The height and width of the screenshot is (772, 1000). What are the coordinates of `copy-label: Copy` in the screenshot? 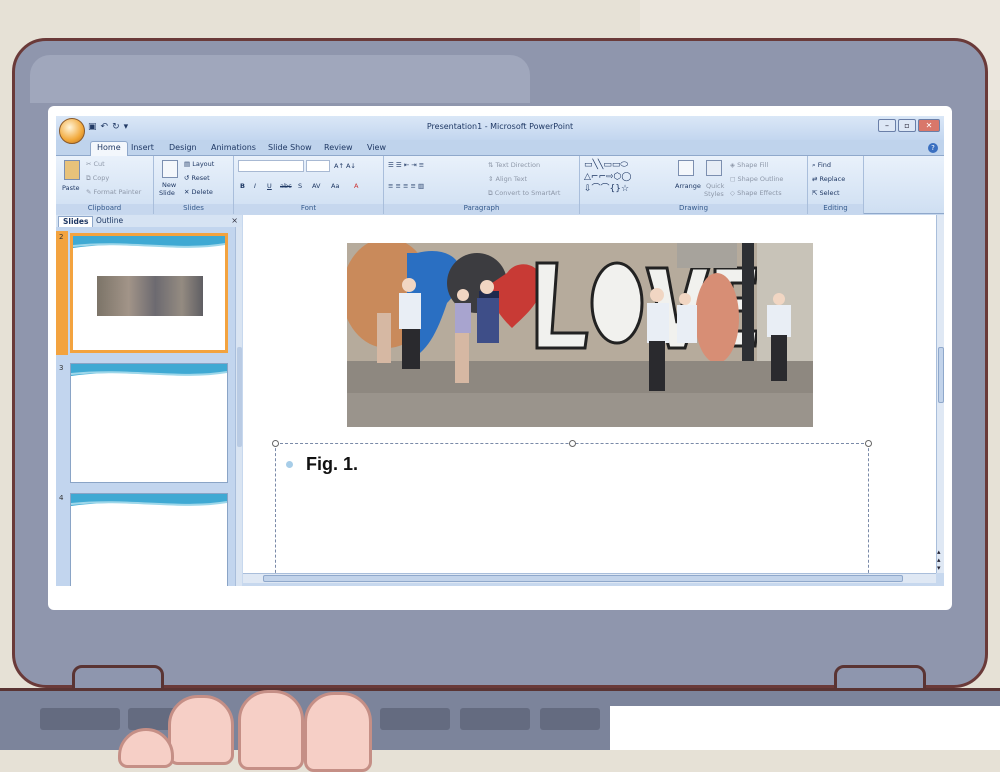 It's located at (101, 178).